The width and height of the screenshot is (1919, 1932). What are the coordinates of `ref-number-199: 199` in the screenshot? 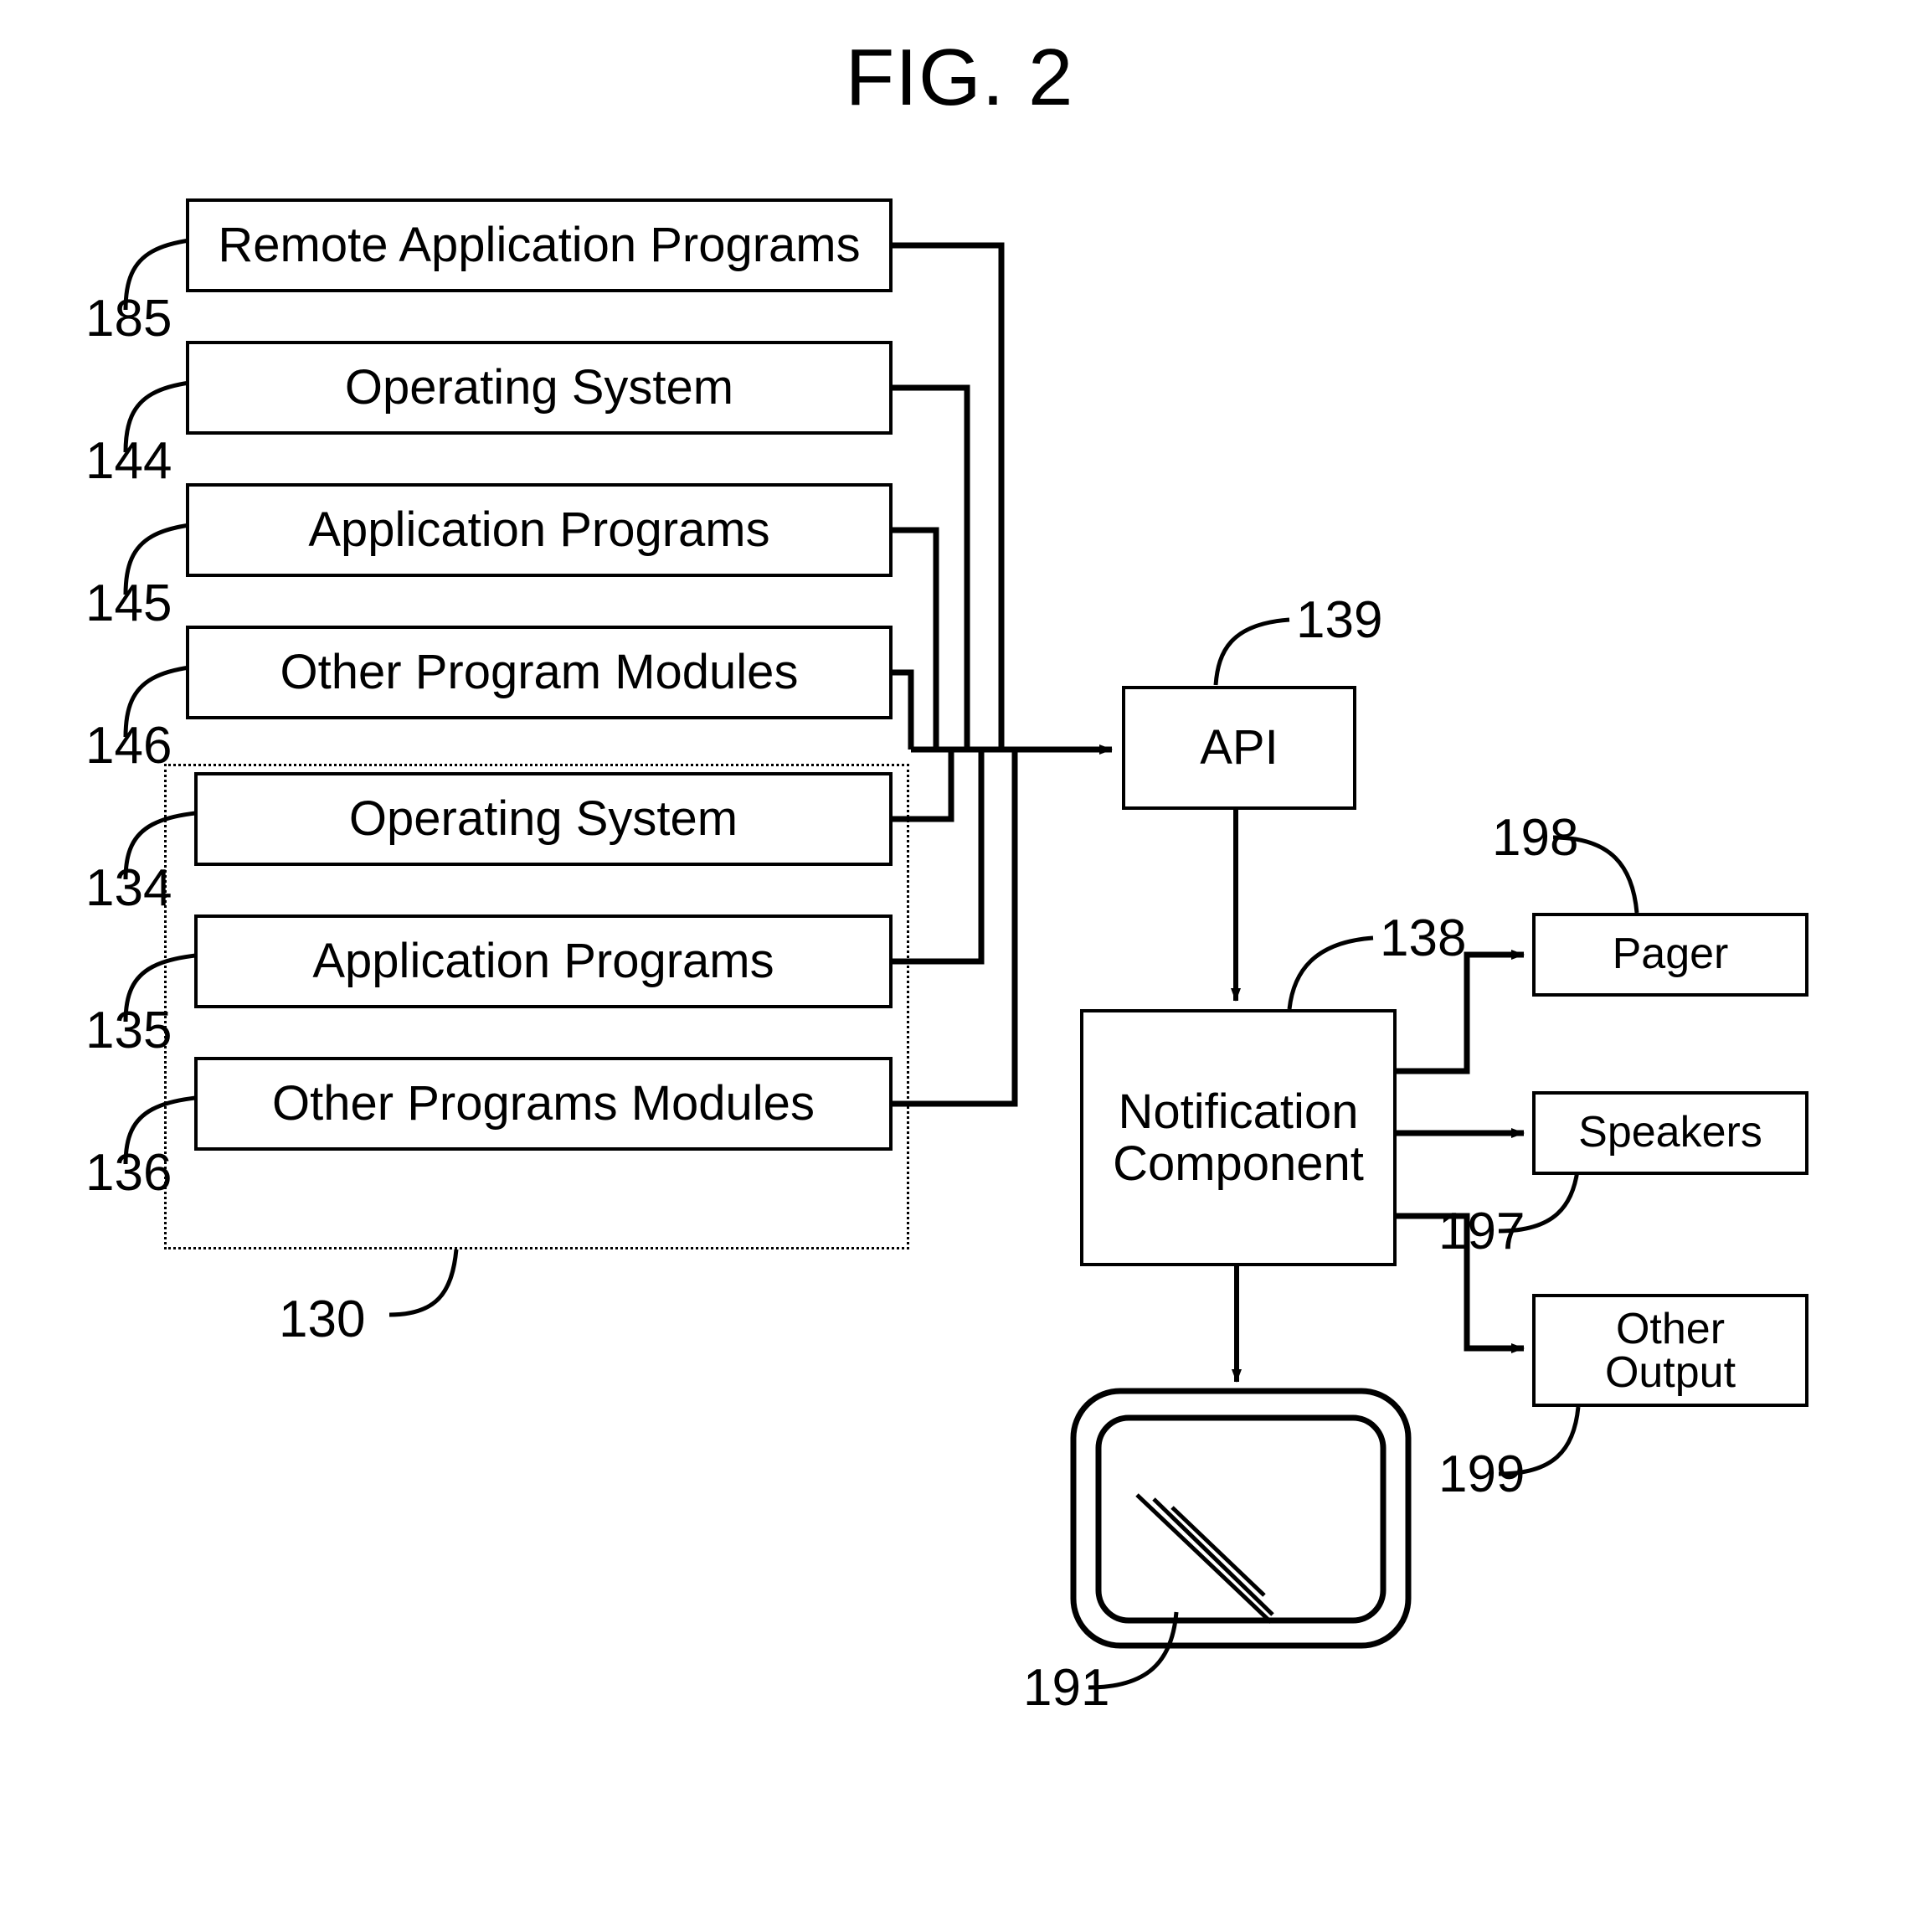 It's located at (1482, 1474).